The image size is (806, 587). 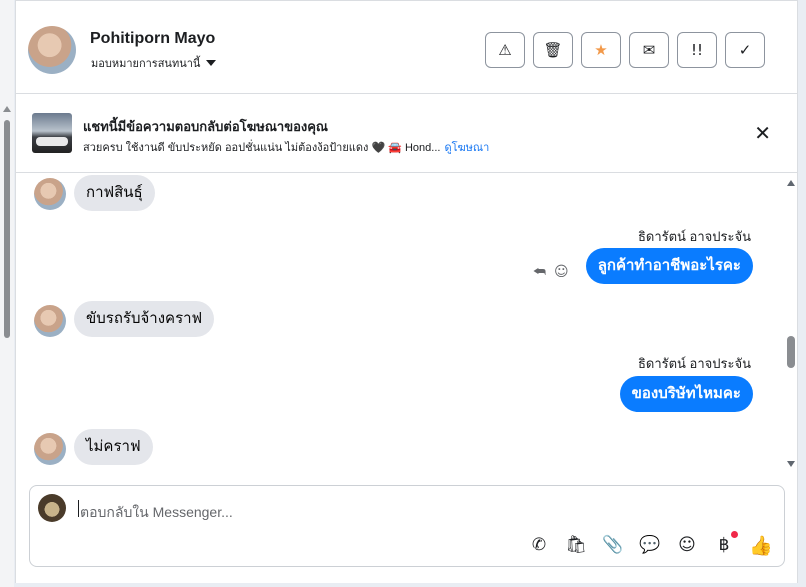 What do you see at coordinates (407, 526) in the screenshot?
I see `reply-composer: ตอบกลับใน Messenger... ✆ 🛍 📎 💬 ☺ ฿ 👍` at bounding box center [407, 526].